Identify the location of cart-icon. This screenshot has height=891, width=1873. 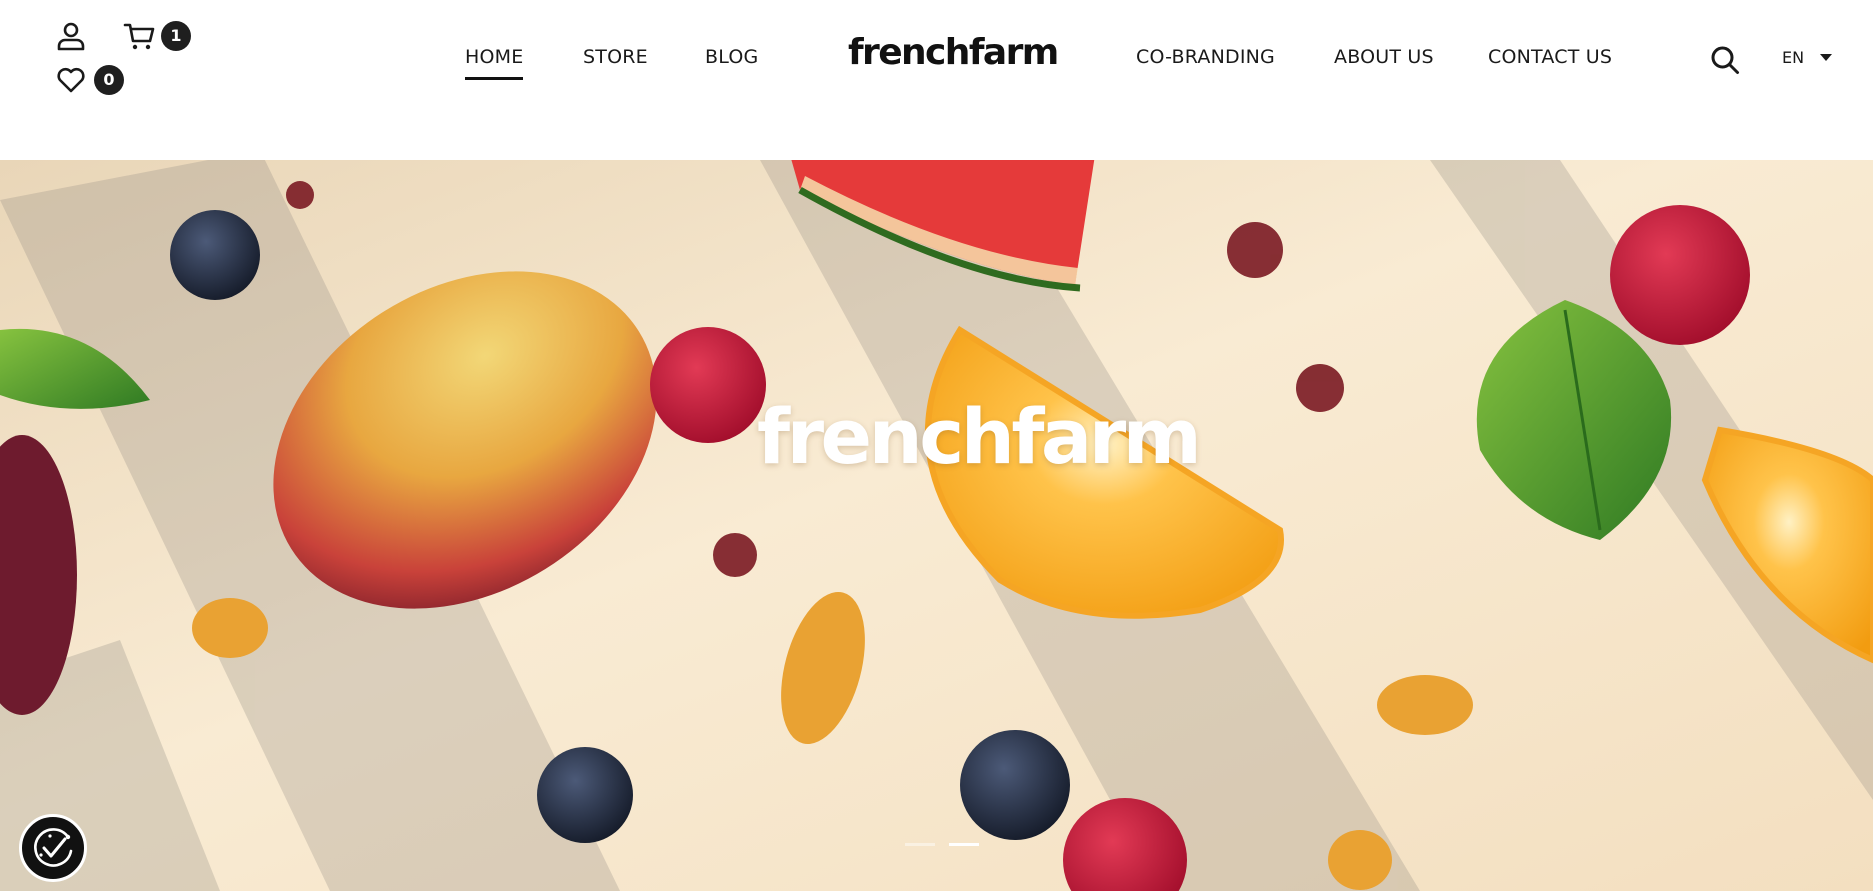
(139, 36).